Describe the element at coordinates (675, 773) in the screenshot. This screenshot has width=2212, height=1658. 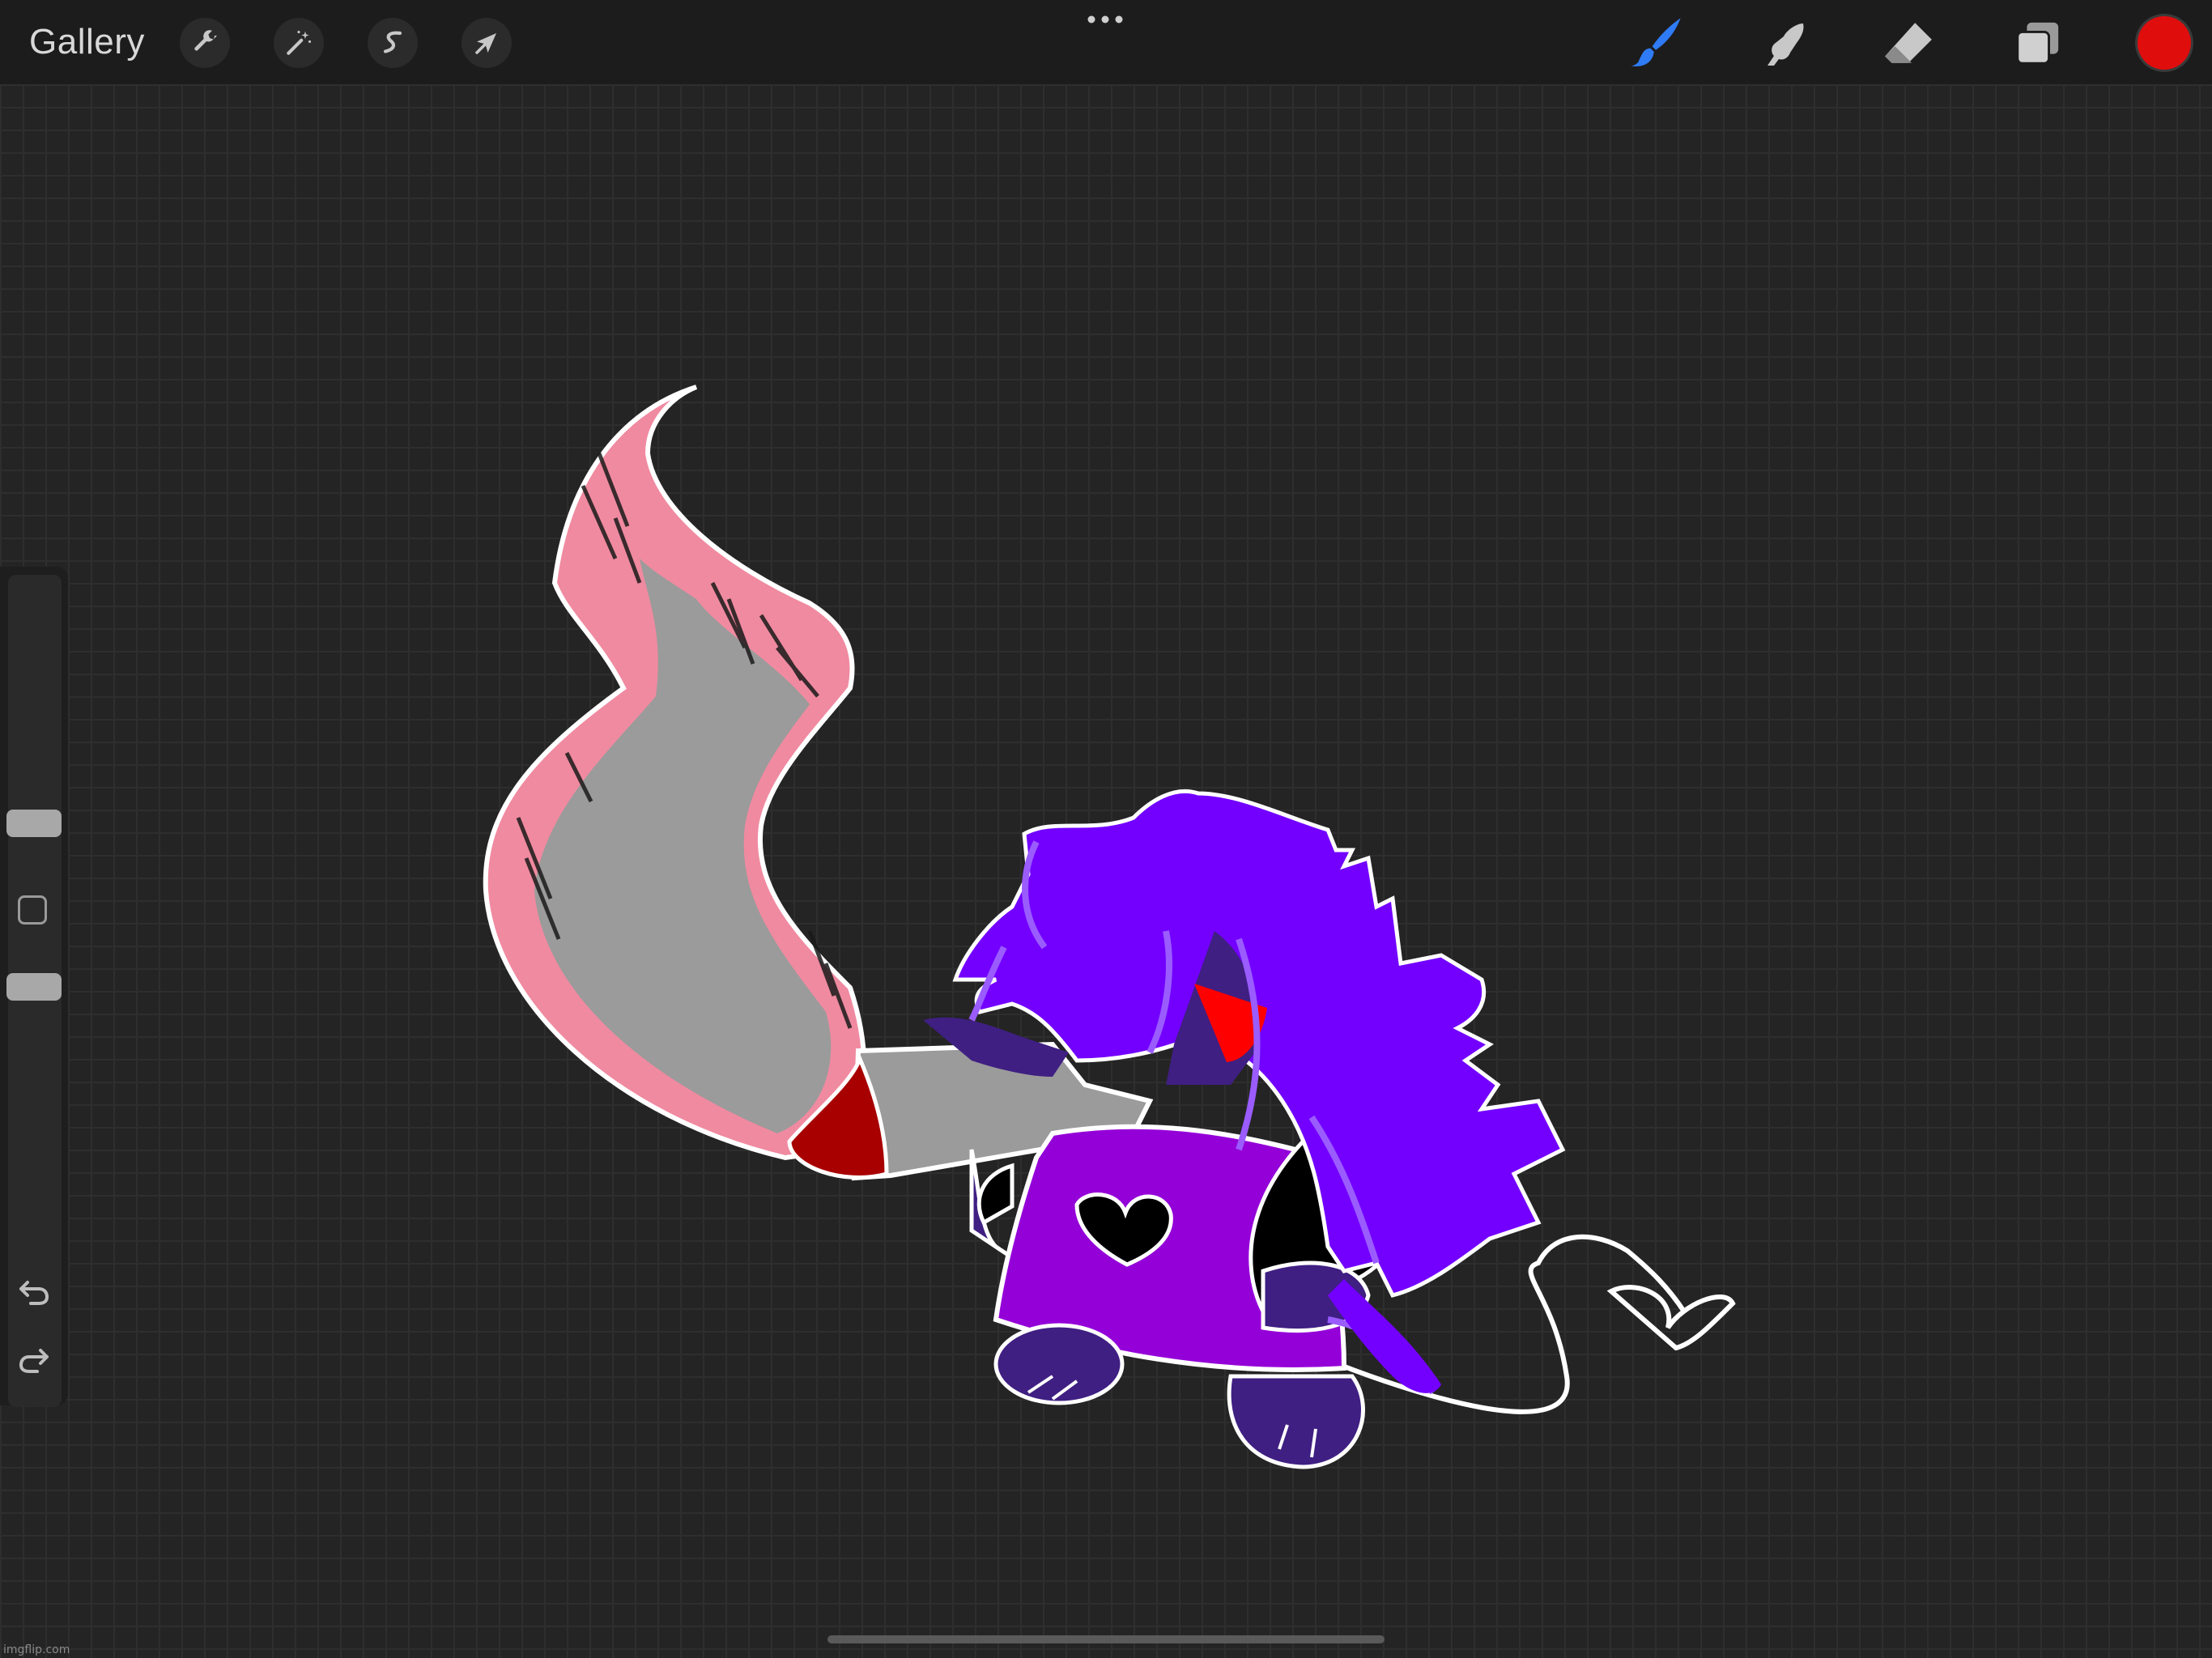
I see `weapon-flame` at that location.